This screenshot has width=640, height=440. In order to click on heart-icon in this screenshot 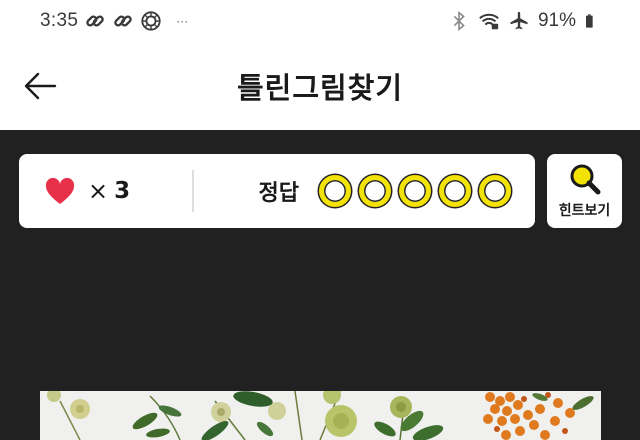, I will do `click(60, 190)`.